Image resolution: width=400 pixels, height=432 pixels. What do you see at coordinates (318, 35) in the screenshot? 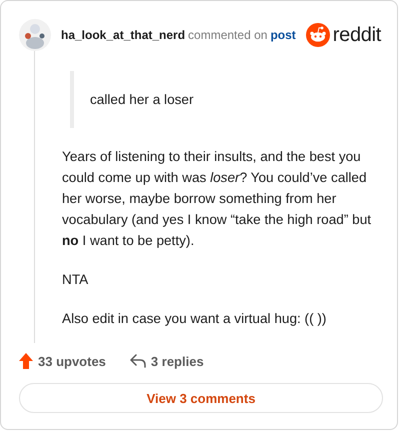
I see `alien-logo-icon` at bounding box center [318, 35].